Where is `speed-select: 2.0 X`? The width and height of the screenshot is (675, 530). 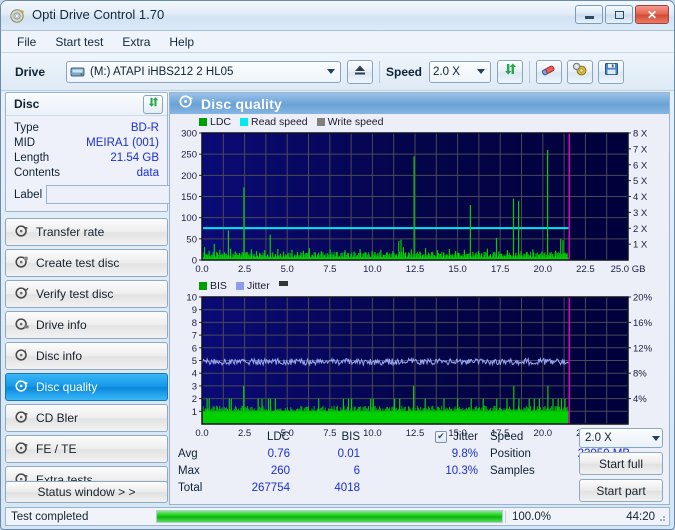 speed-select: 2.0 X is located at coordinates (460, 71).